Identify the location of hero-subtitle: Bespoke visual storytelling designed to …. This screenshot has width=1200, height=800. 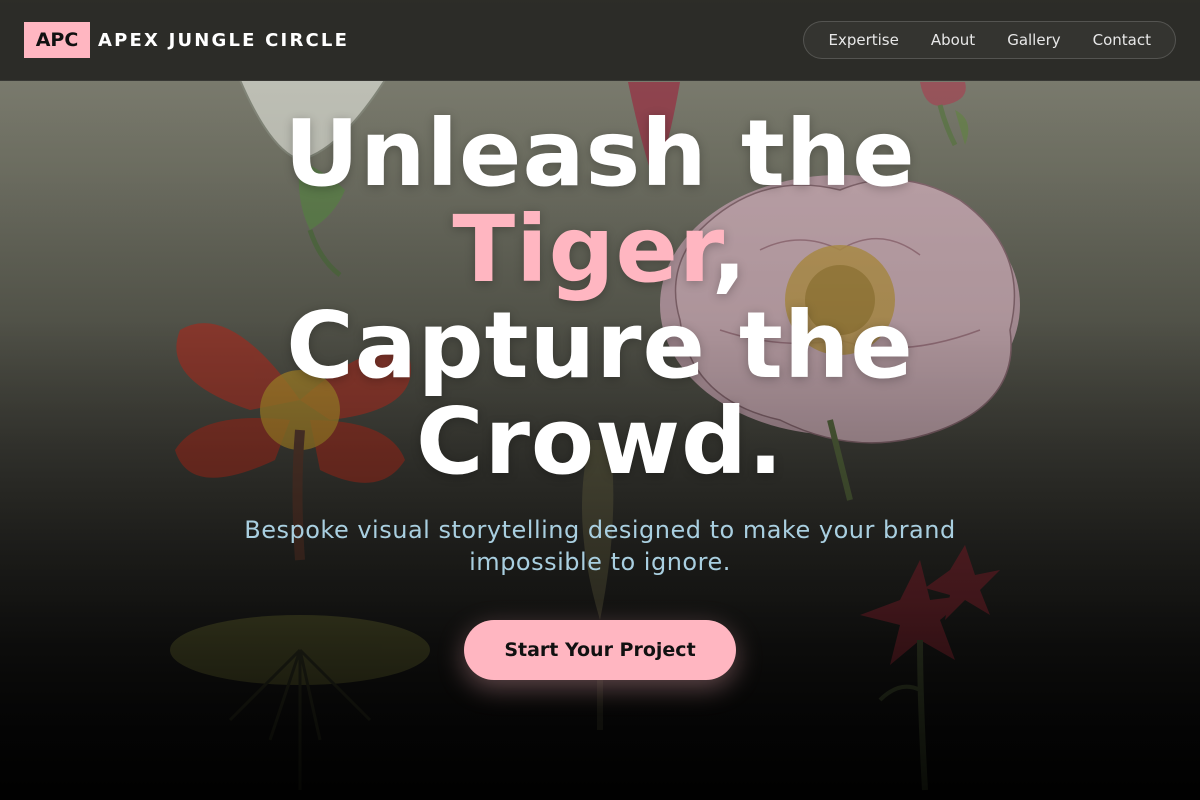
(600, 546).